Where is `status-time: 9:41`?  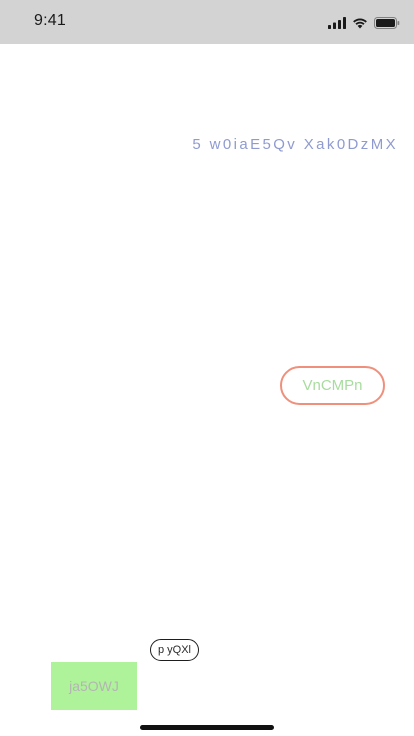
status-time: 9:41 is located at coordinates (50, 20).